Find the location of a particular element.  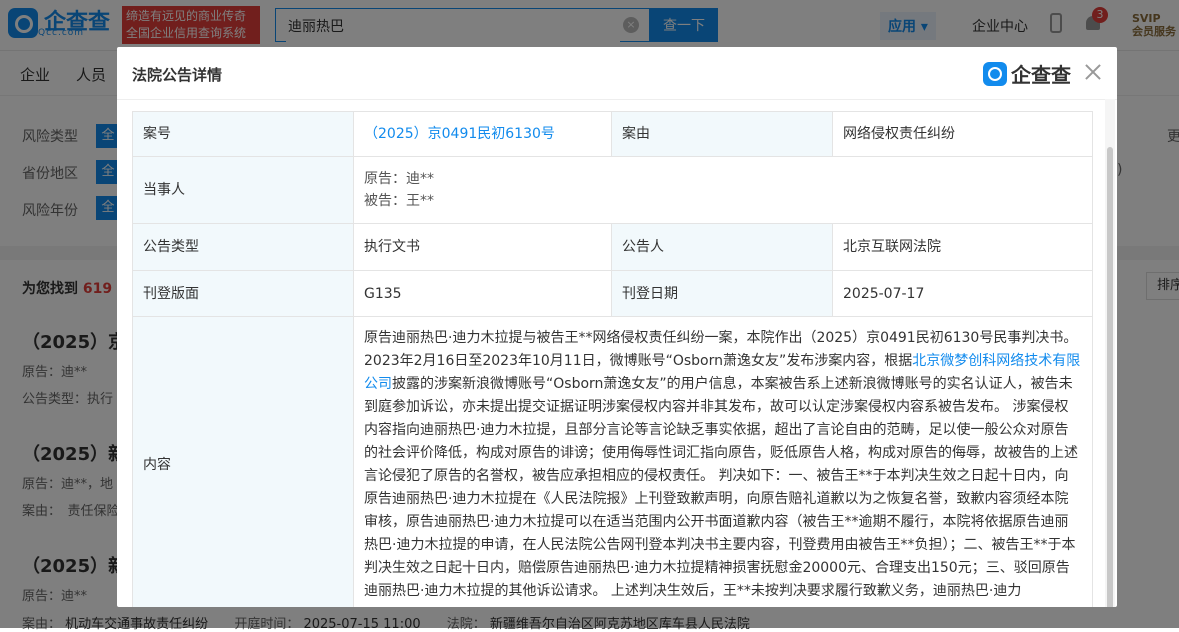

case-no-label: 案号 is located at coordinates (243, 134).